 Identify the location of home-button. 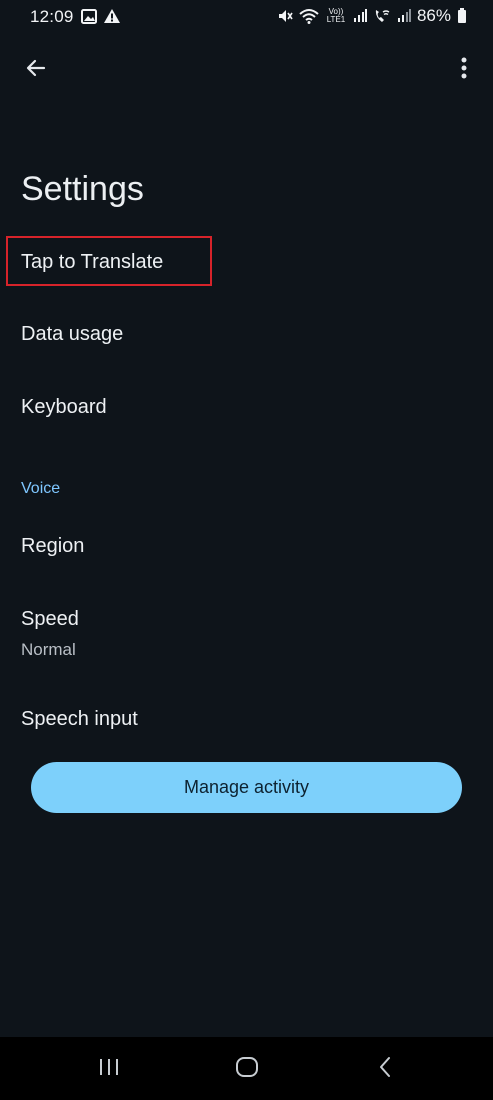
(247, 1069).